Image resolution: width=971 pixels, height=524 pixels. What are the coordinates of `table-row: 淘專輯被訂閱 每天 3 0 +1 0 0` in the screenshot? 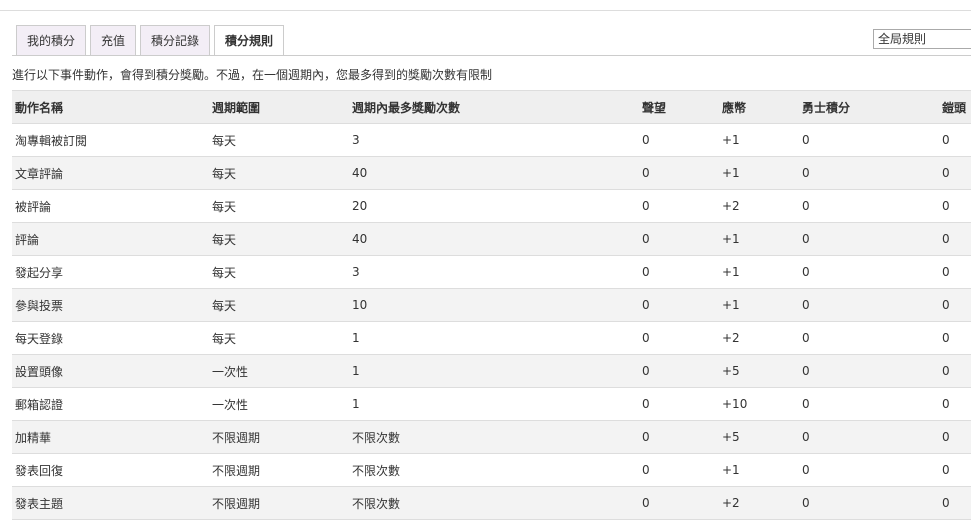 It's located at (491, 140).